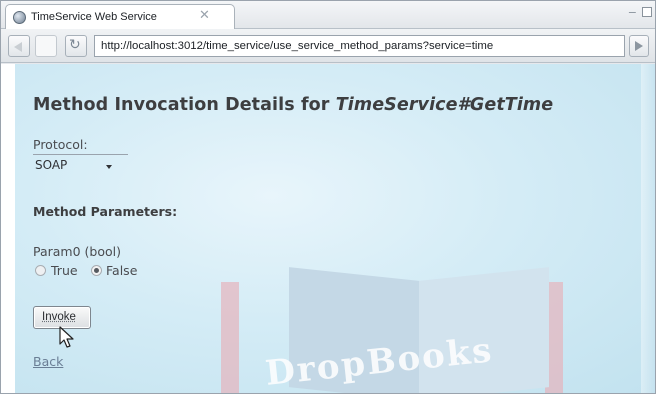  Describe the element at coordinates (328, 15) in the screenshot. I see `tab-strip: TimeService Web Service ✕ −` at that location.